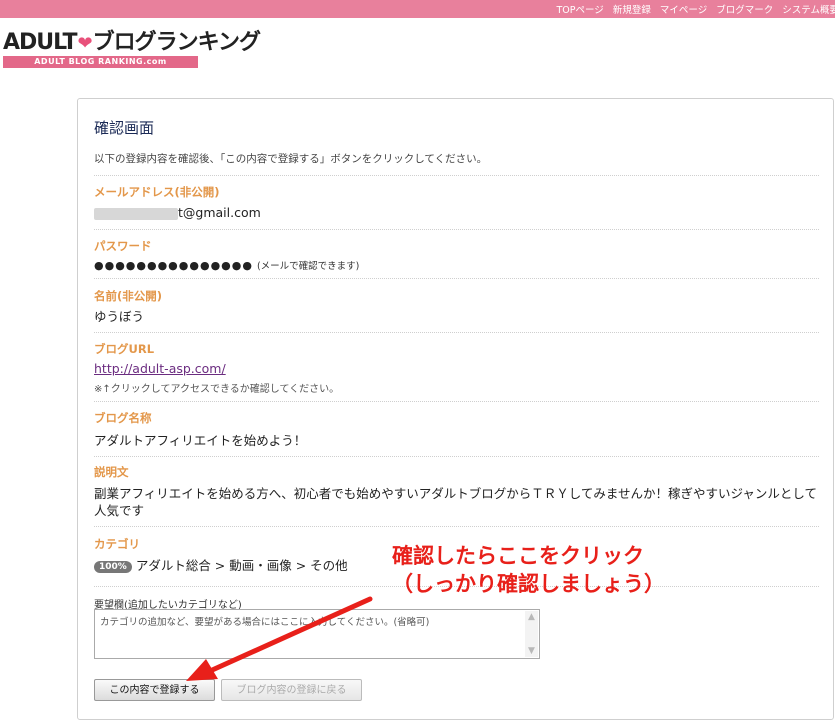 The width and height of the screenshot is (835, 726). What do you see at coordinates (132, 42) in the screenshot?
I see `logo-text: ADULT❤ブログランキング` at bounding box center [132, 42].